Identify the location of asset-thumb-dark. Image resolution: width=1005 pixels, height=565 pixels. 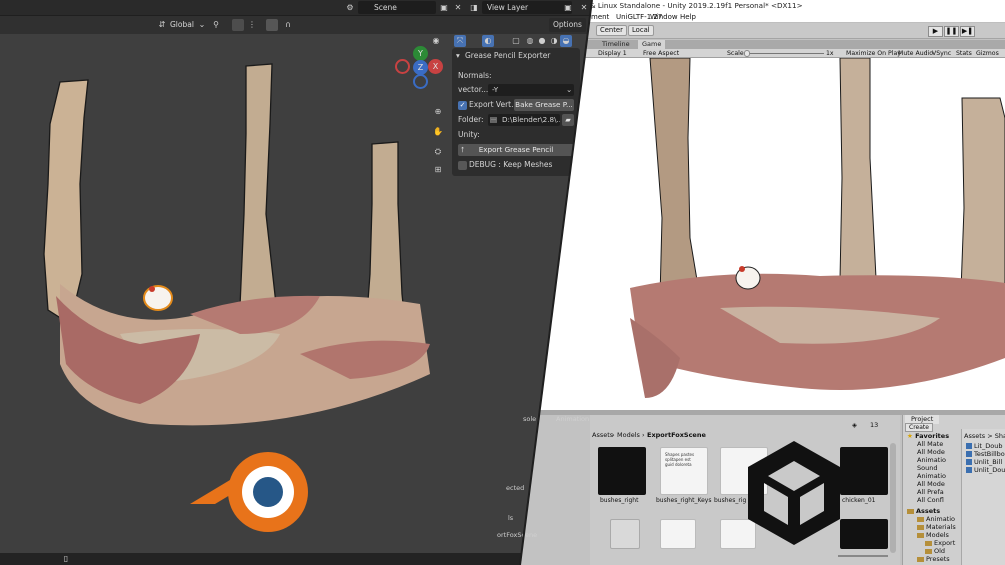
(864, 534).